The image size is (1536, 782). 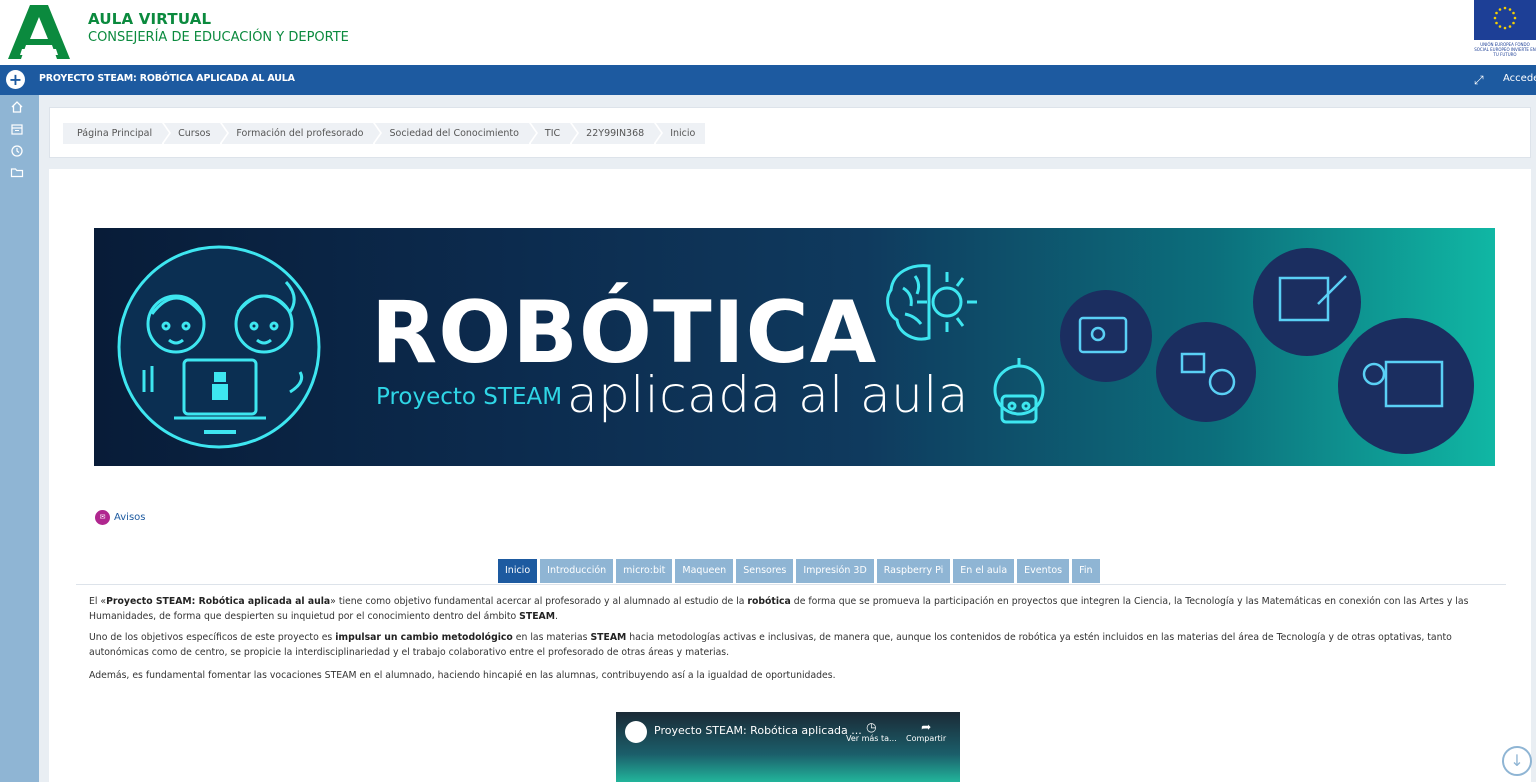 I want to click on clock-icon, so click(x=17, y=152).